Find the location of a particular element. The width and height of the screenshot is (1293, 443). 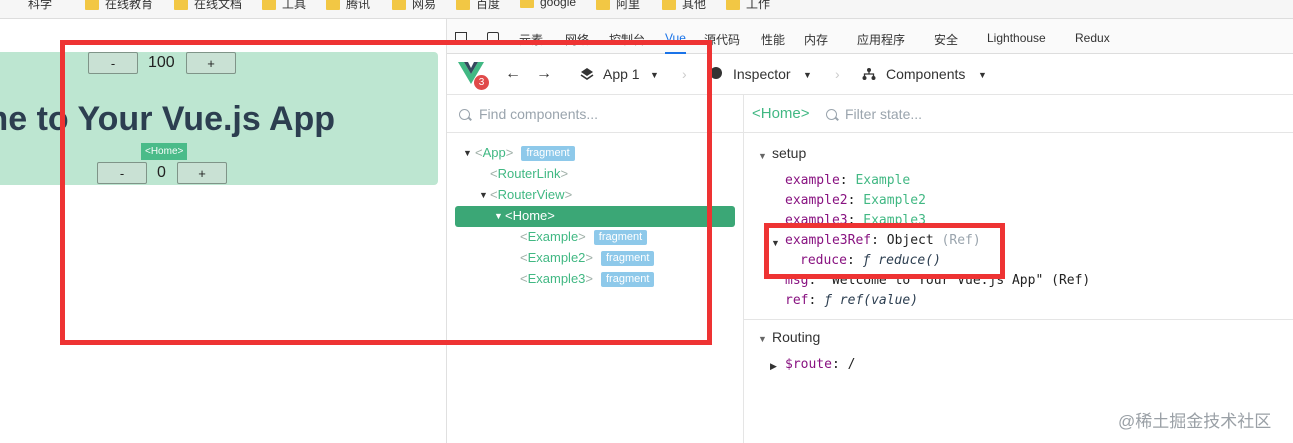

bookmarks-bar: 科学 在线教育 在线文档 工具 腾讯 网易 百度 google 阿里 其他 工作 is located at coordinates (646, 9).